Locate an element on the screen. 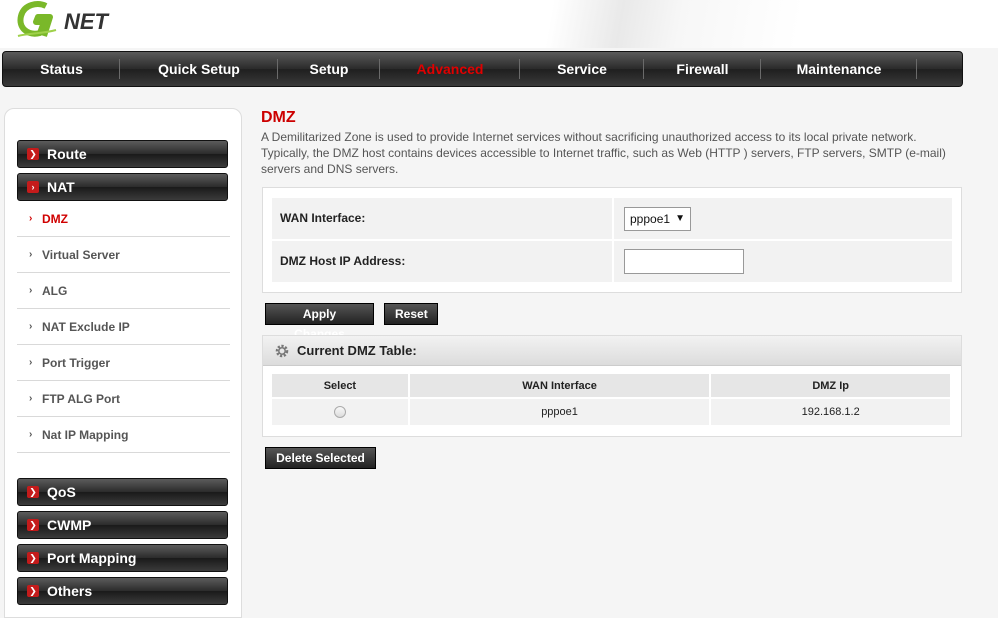 The image size is (998, 618). sidebar-item-alg: › ALG is located at coordinates (123, 291).